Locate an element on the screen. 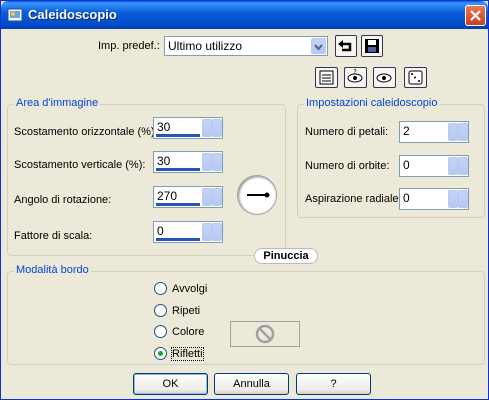  cancel-button: Annulla is located at coordinates (251, 384).